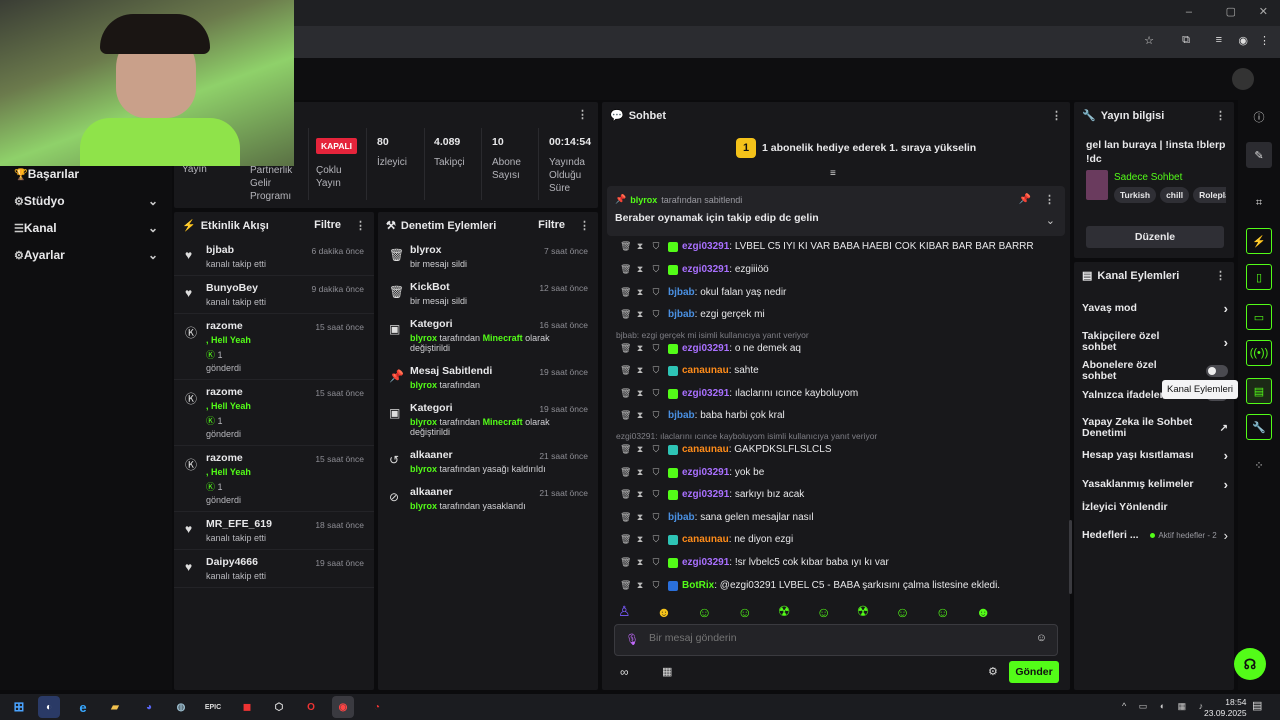 The image size is (1280, 720). What do you see at coordinates (83, 707) in the screenshot?
I see `edge-icon: e` at bounding box center [83, 707].